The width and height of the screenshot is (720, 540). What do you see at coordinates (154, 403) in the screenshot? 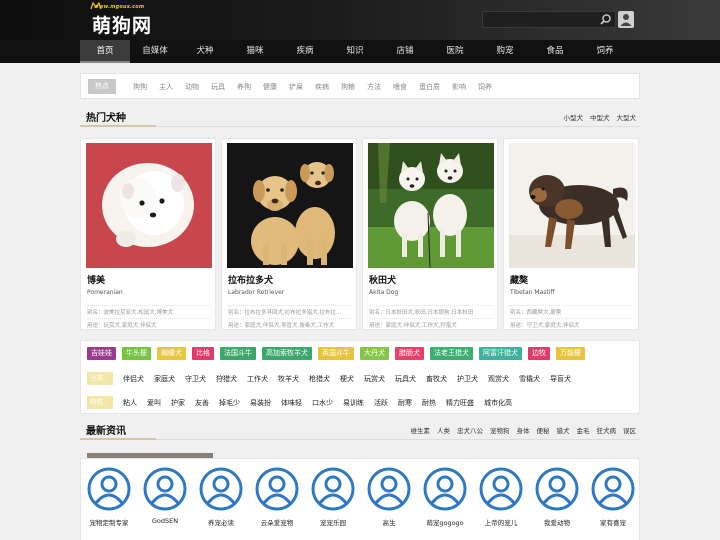
I see `trait-link: 爱叫` at bounding box center [154, 403].